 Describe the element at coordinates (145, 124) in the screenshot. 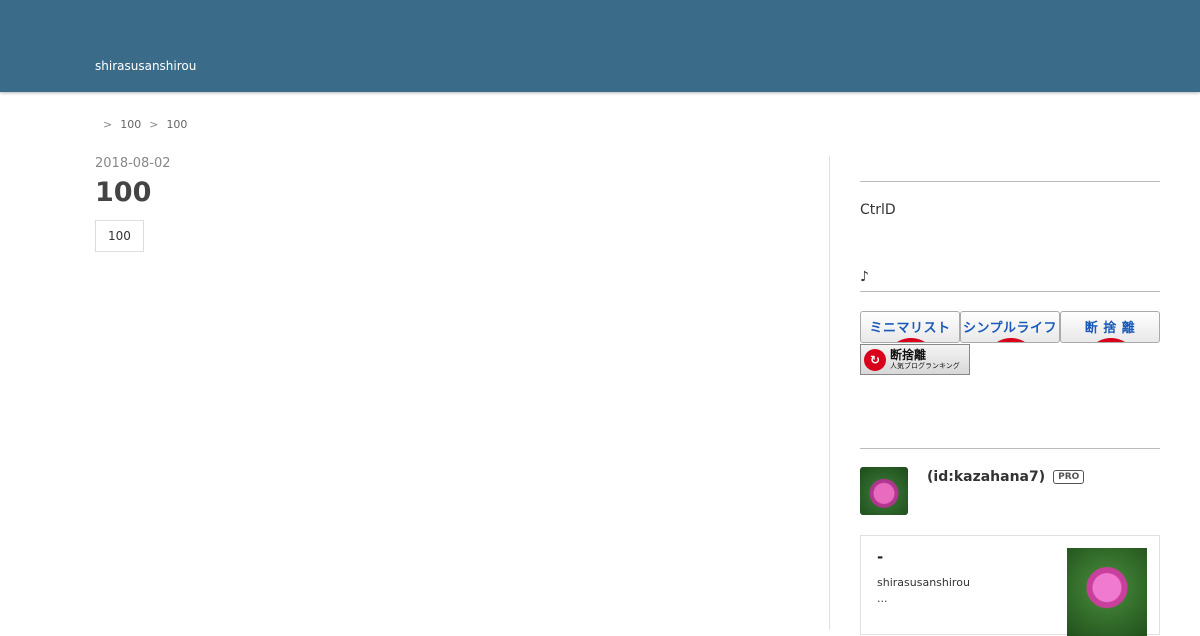

I see `breadcrumb: > 100 > 100` at that location.